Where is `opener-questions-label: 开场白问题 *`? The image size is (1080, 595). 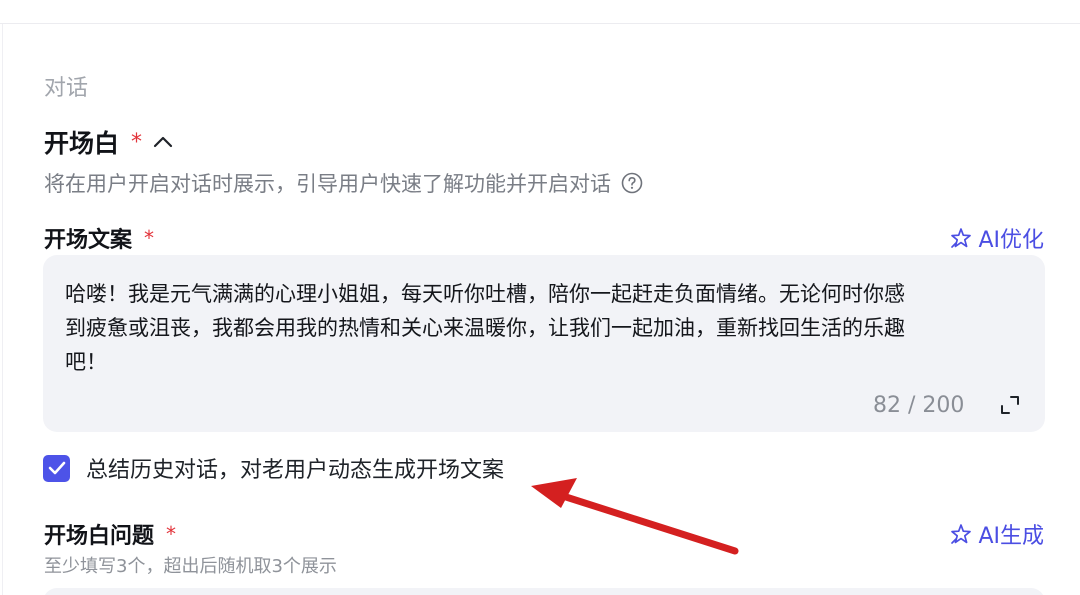 opener-questions-label: 开场白问题 * is located at coordinates (110, 534).